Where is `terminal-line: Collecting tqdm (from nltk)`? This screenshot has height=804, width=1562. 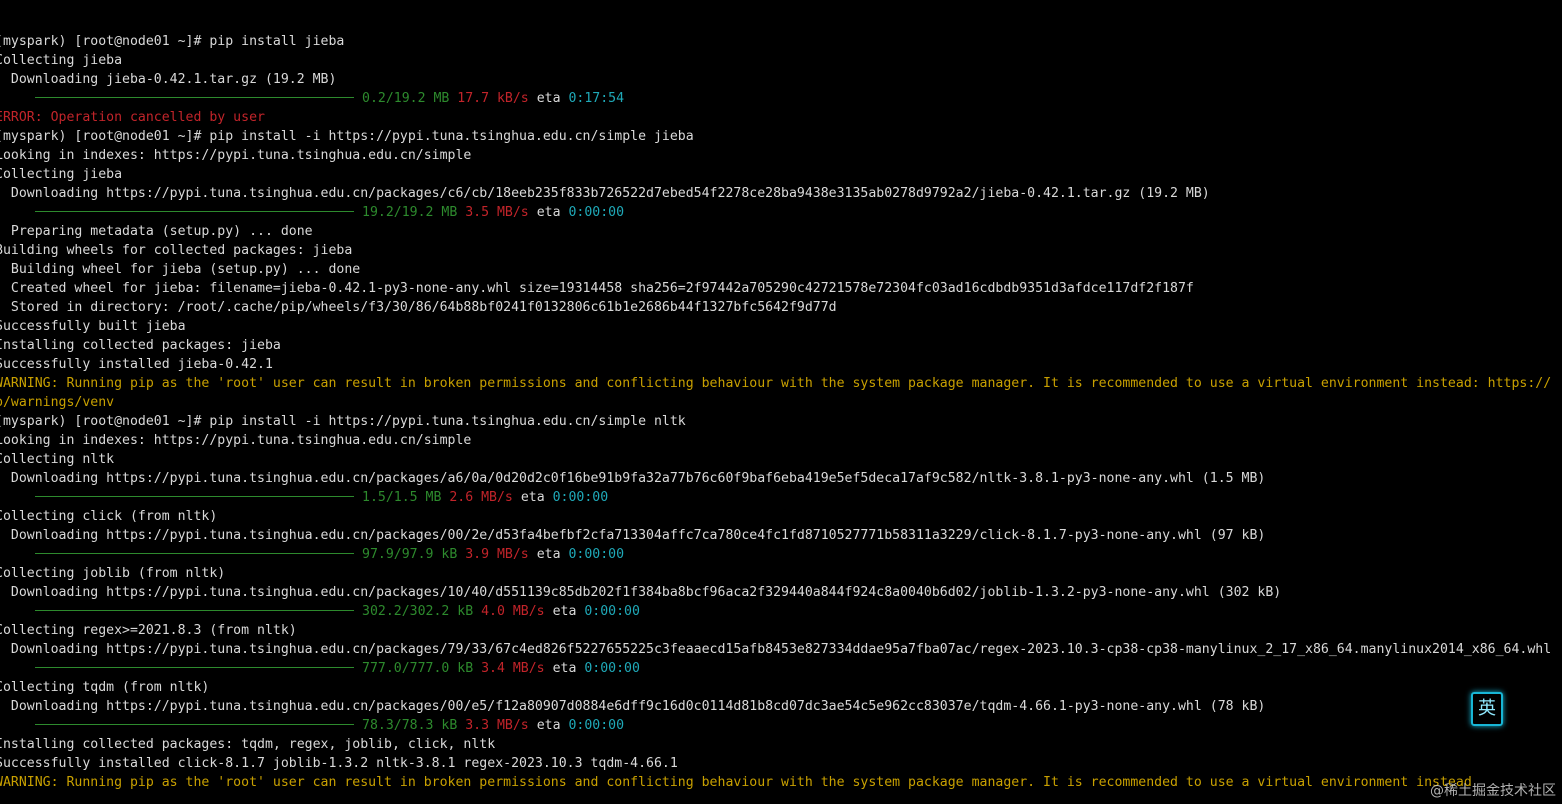
terminal-line: Collecting tqdm (from nltk) is located at coordinates (781, 687).